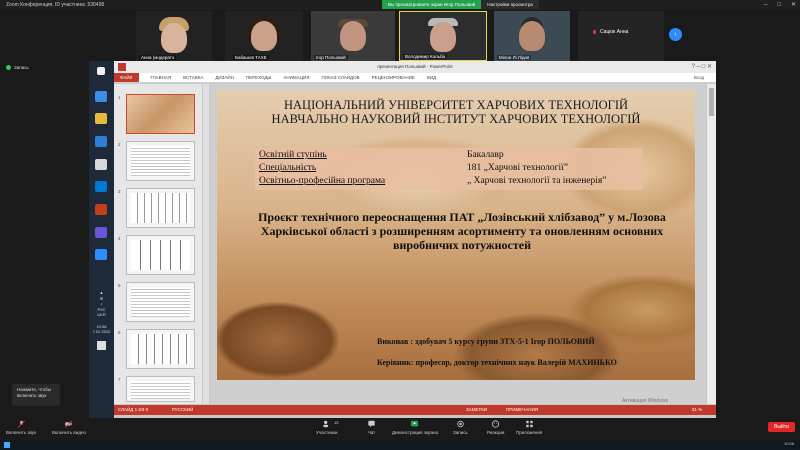  I want to click on info-value: „ Харчові технології та інженерія”, so click(537, 181).